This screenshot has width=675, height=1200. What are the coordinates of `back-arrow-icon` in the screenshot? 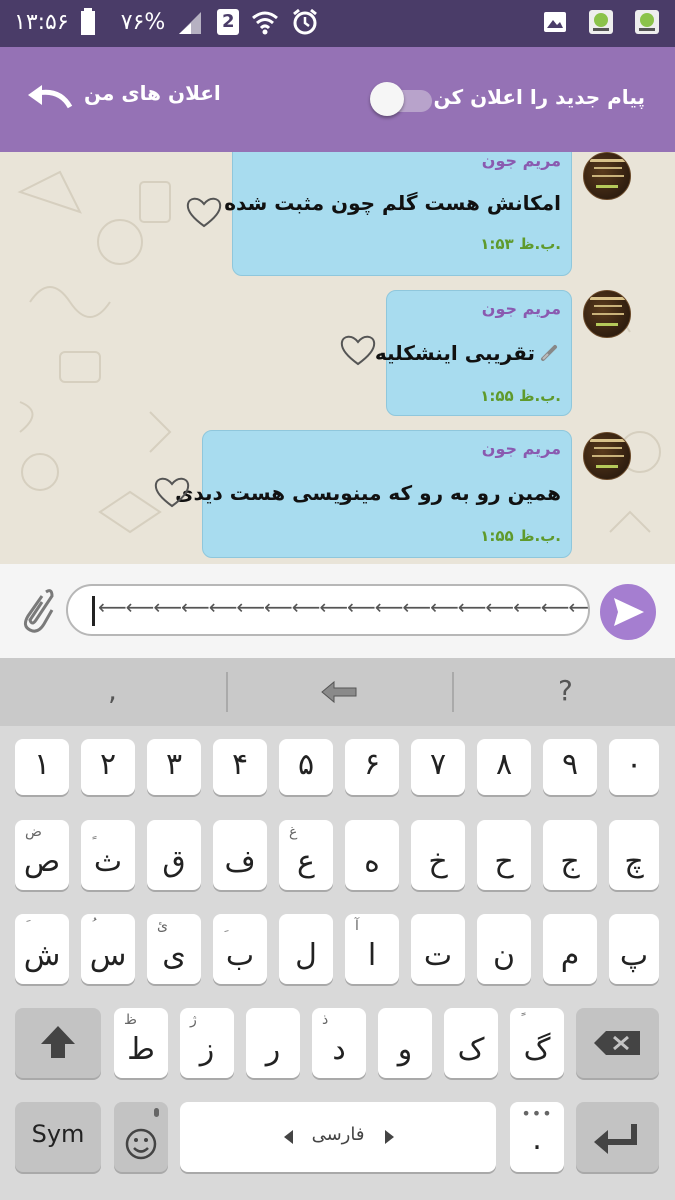 It's located at (49, 101).